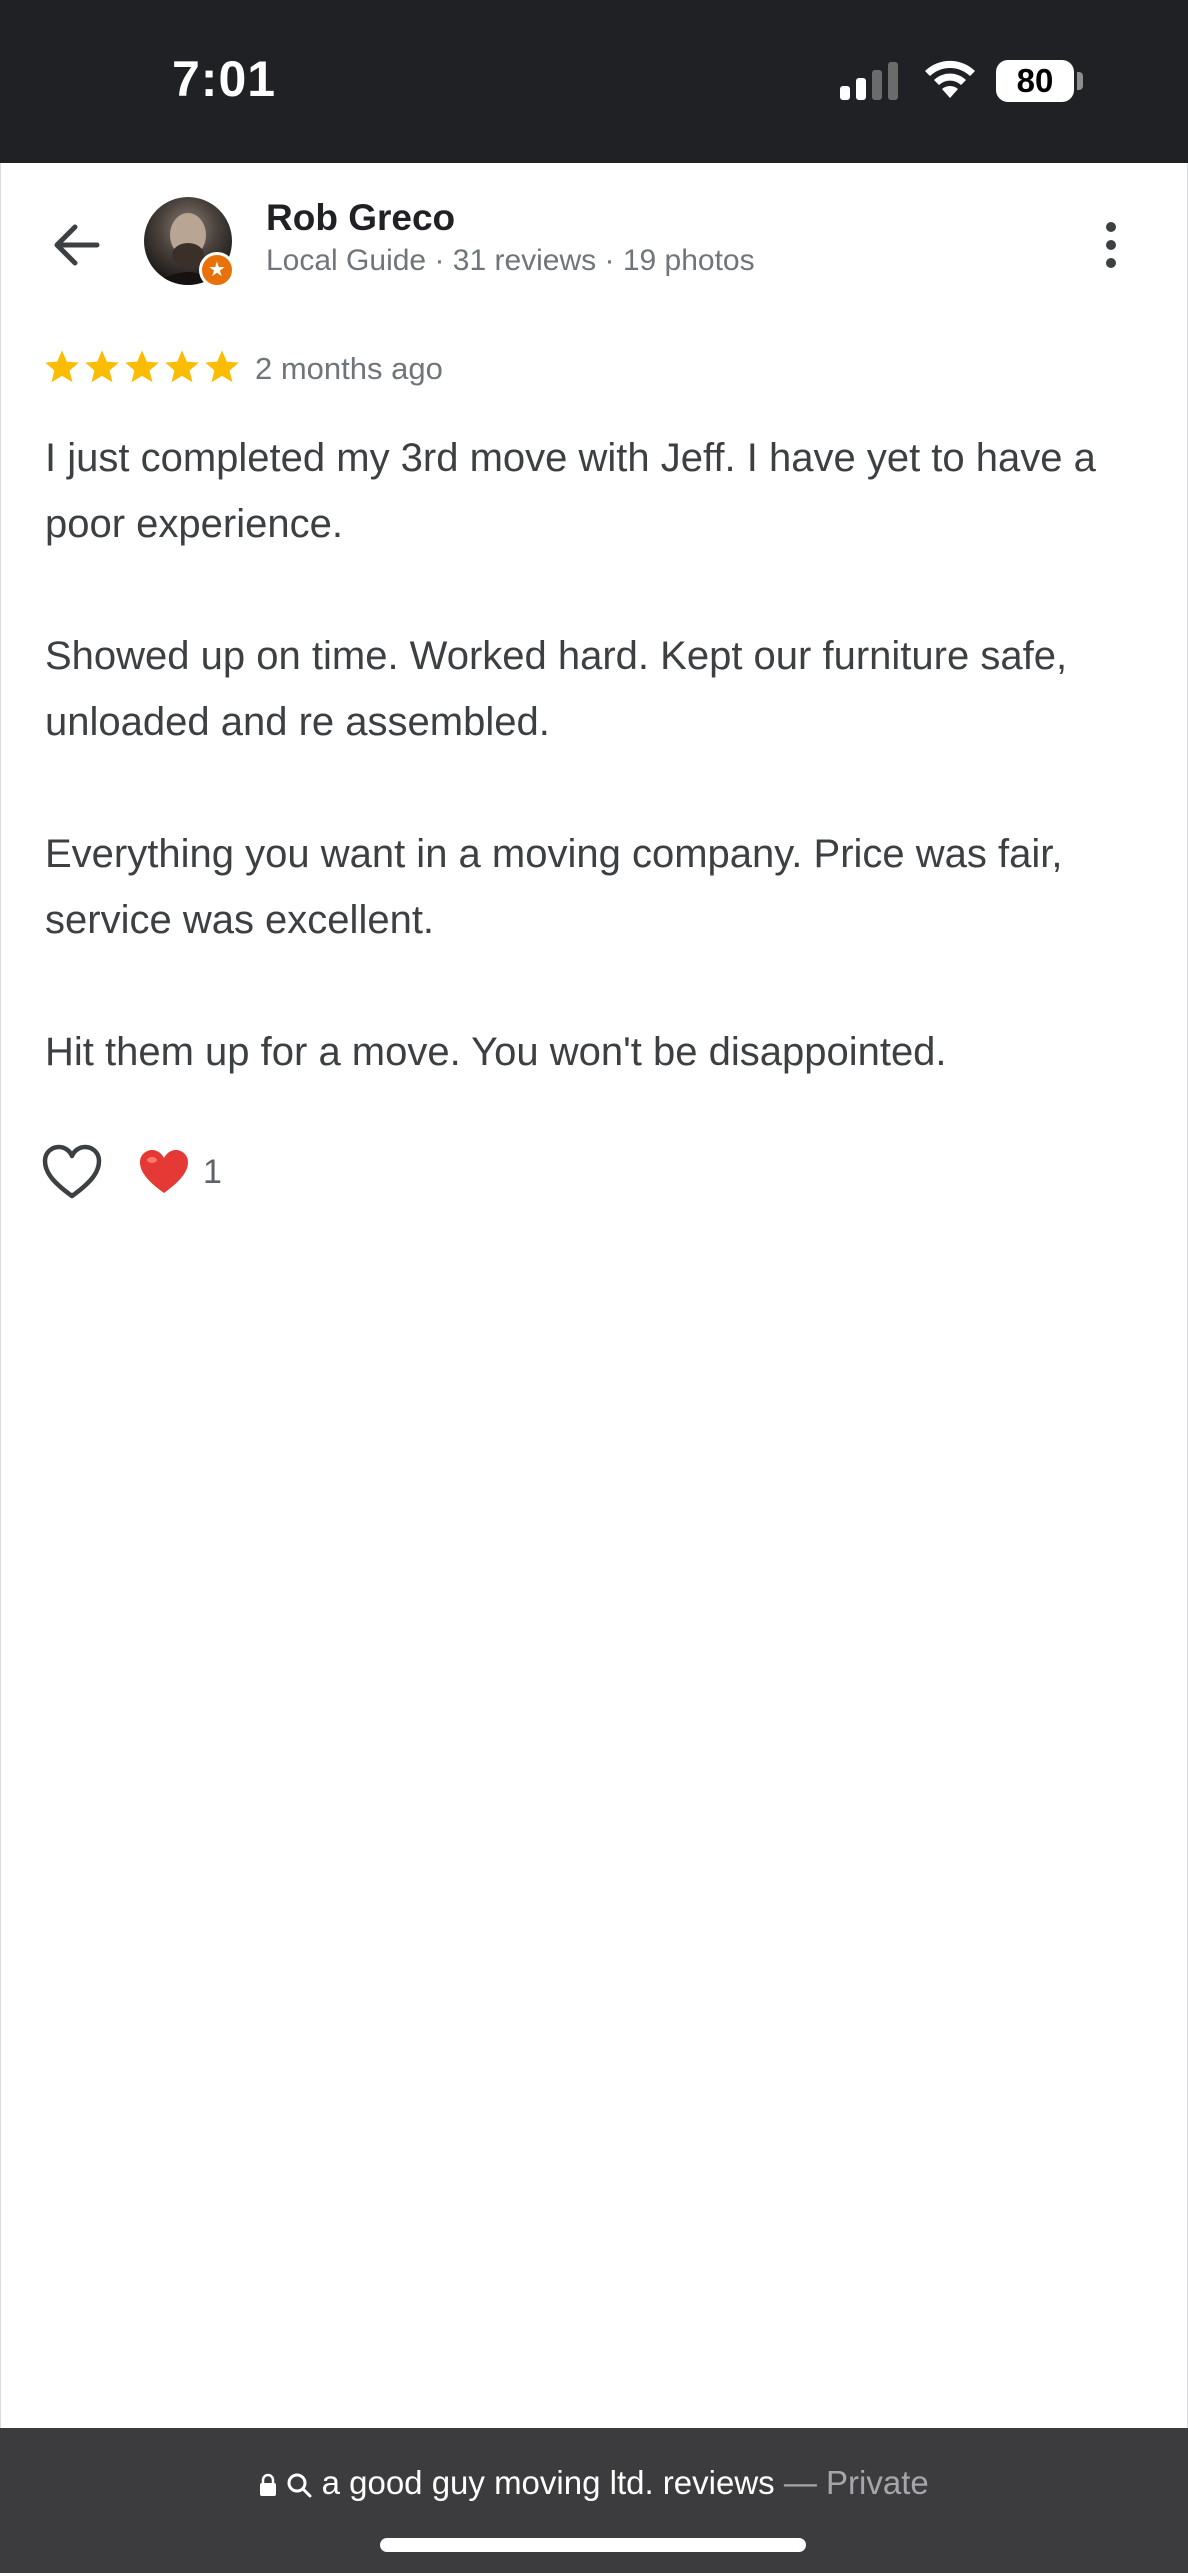  What do you see at coordinates (510, 260) in the screenshot?
I see `reviewer-meta: Local Guide · 31 reviews · 19 photos` at bounding box center [510, 260].